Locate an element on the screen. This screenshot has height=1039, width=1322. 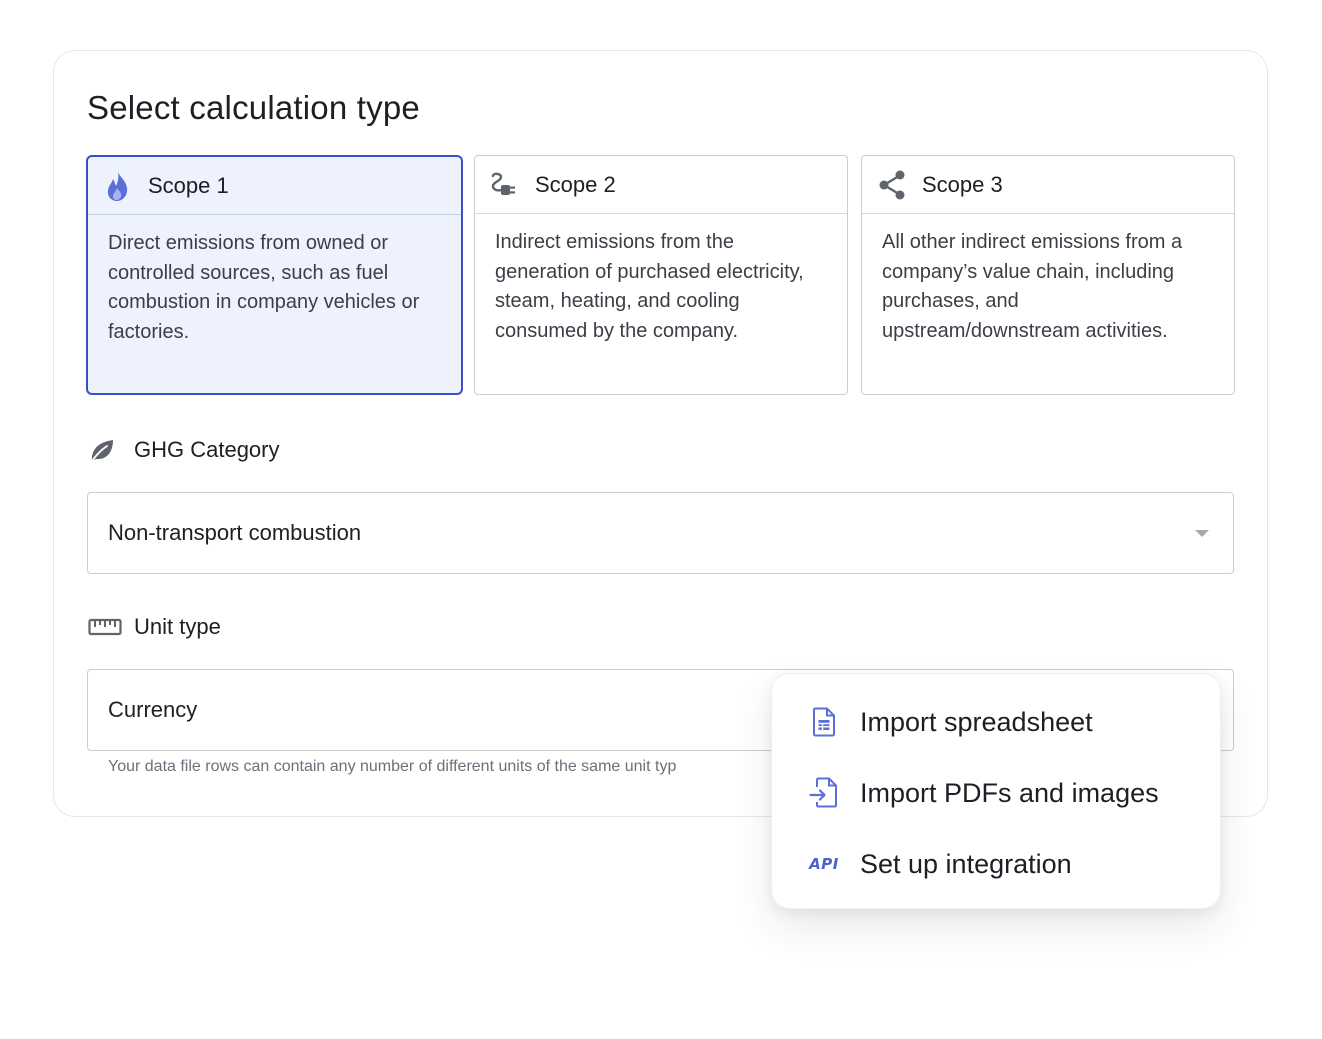
scope-3-header: Scope 3 is located at coordinates (1048, 185).